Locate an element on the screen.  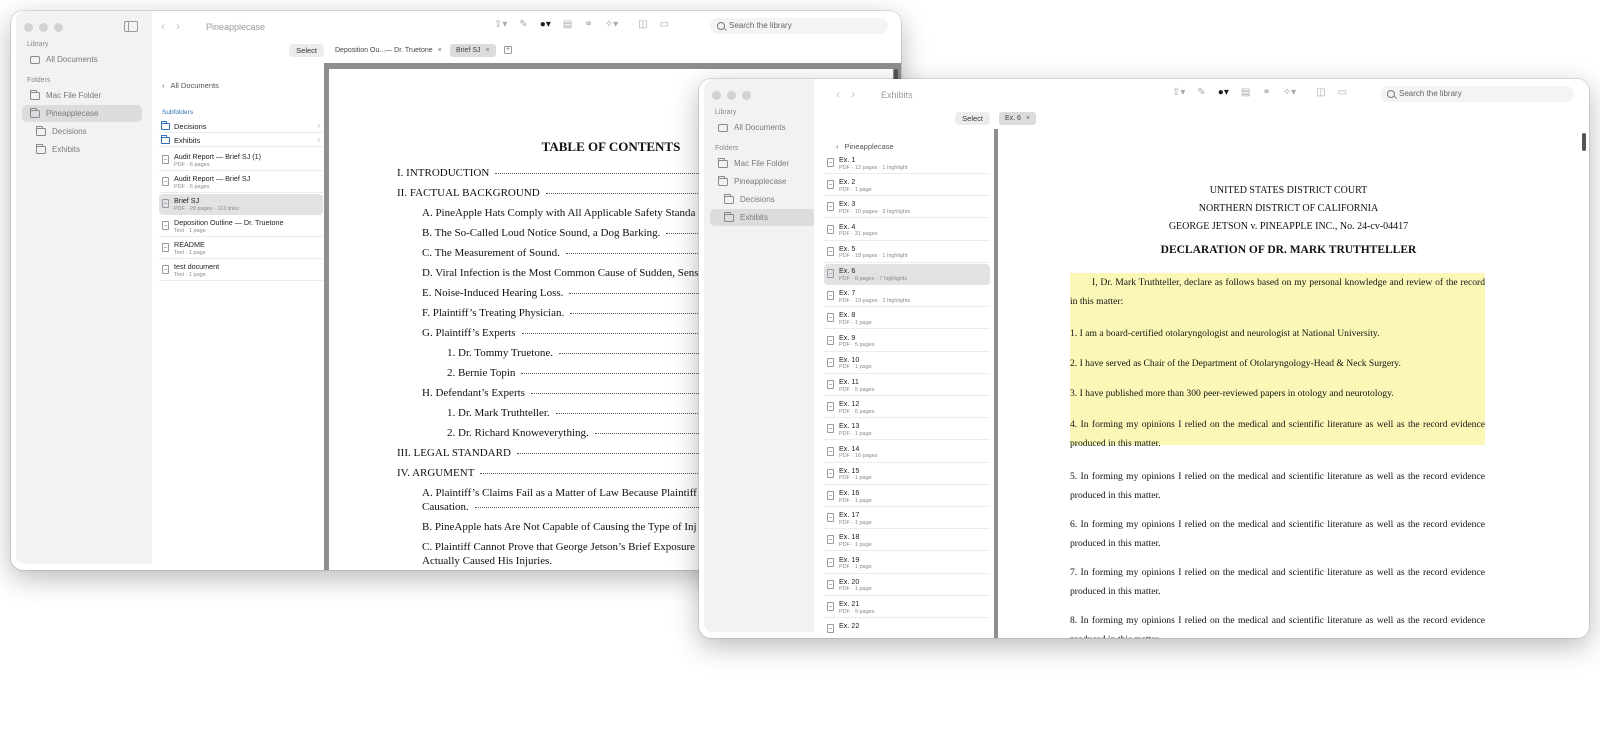
search-icon is located at coordinates (721, 26).